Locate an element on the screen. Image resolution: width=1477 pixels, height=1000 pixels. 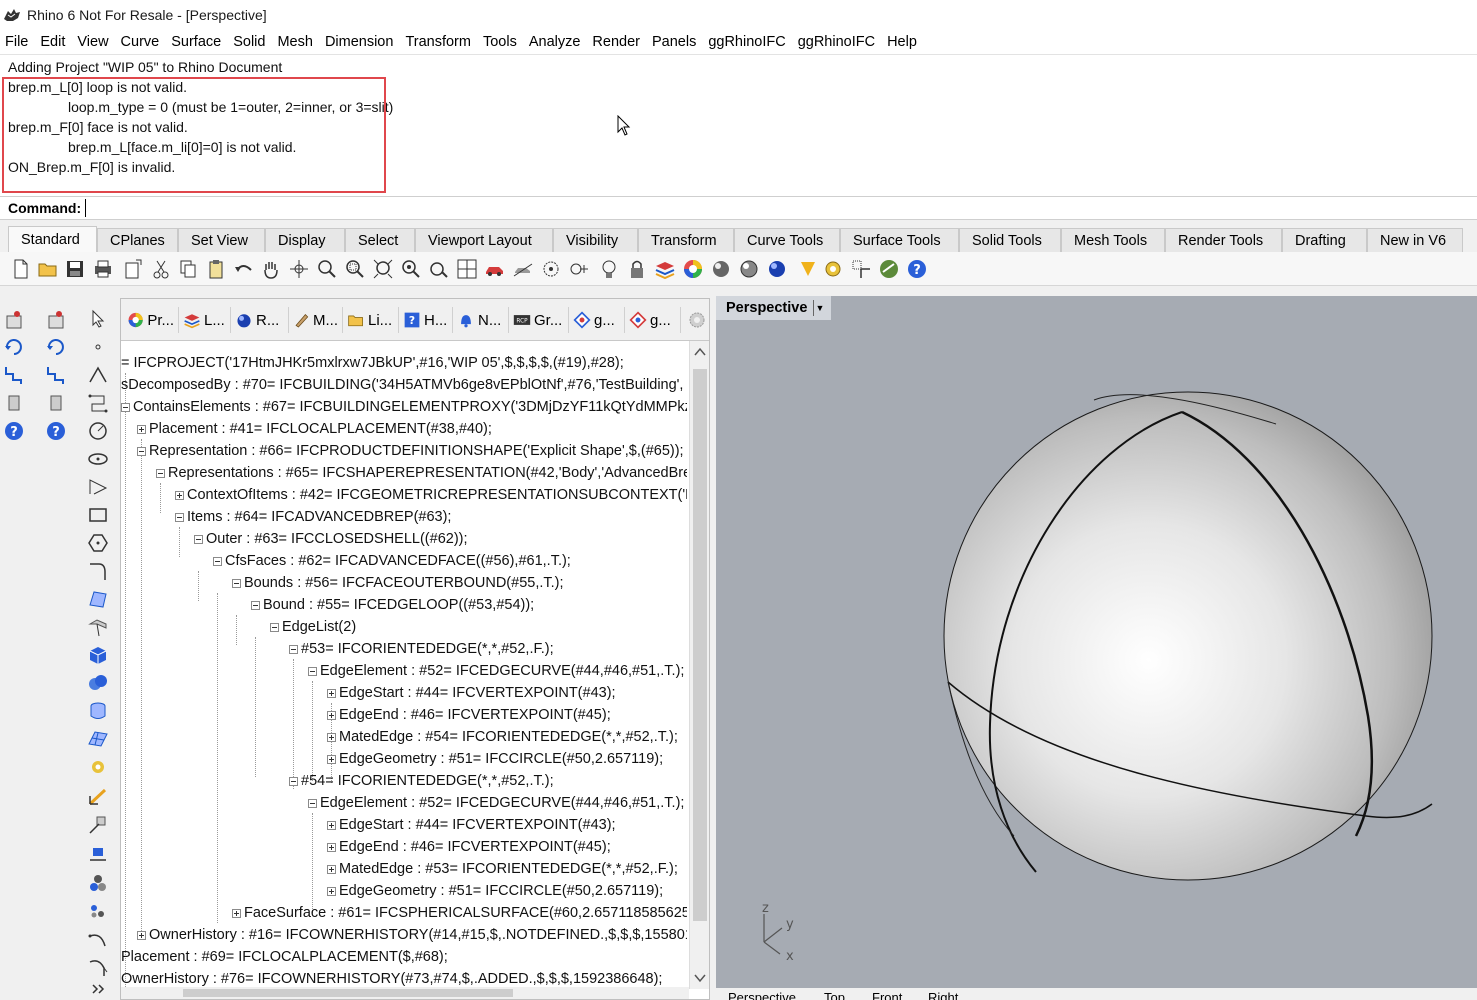
tree-node: #53= IFCORIENTEDEDGE(*,*,#52,.F.); is located at coordinates (421, 649).